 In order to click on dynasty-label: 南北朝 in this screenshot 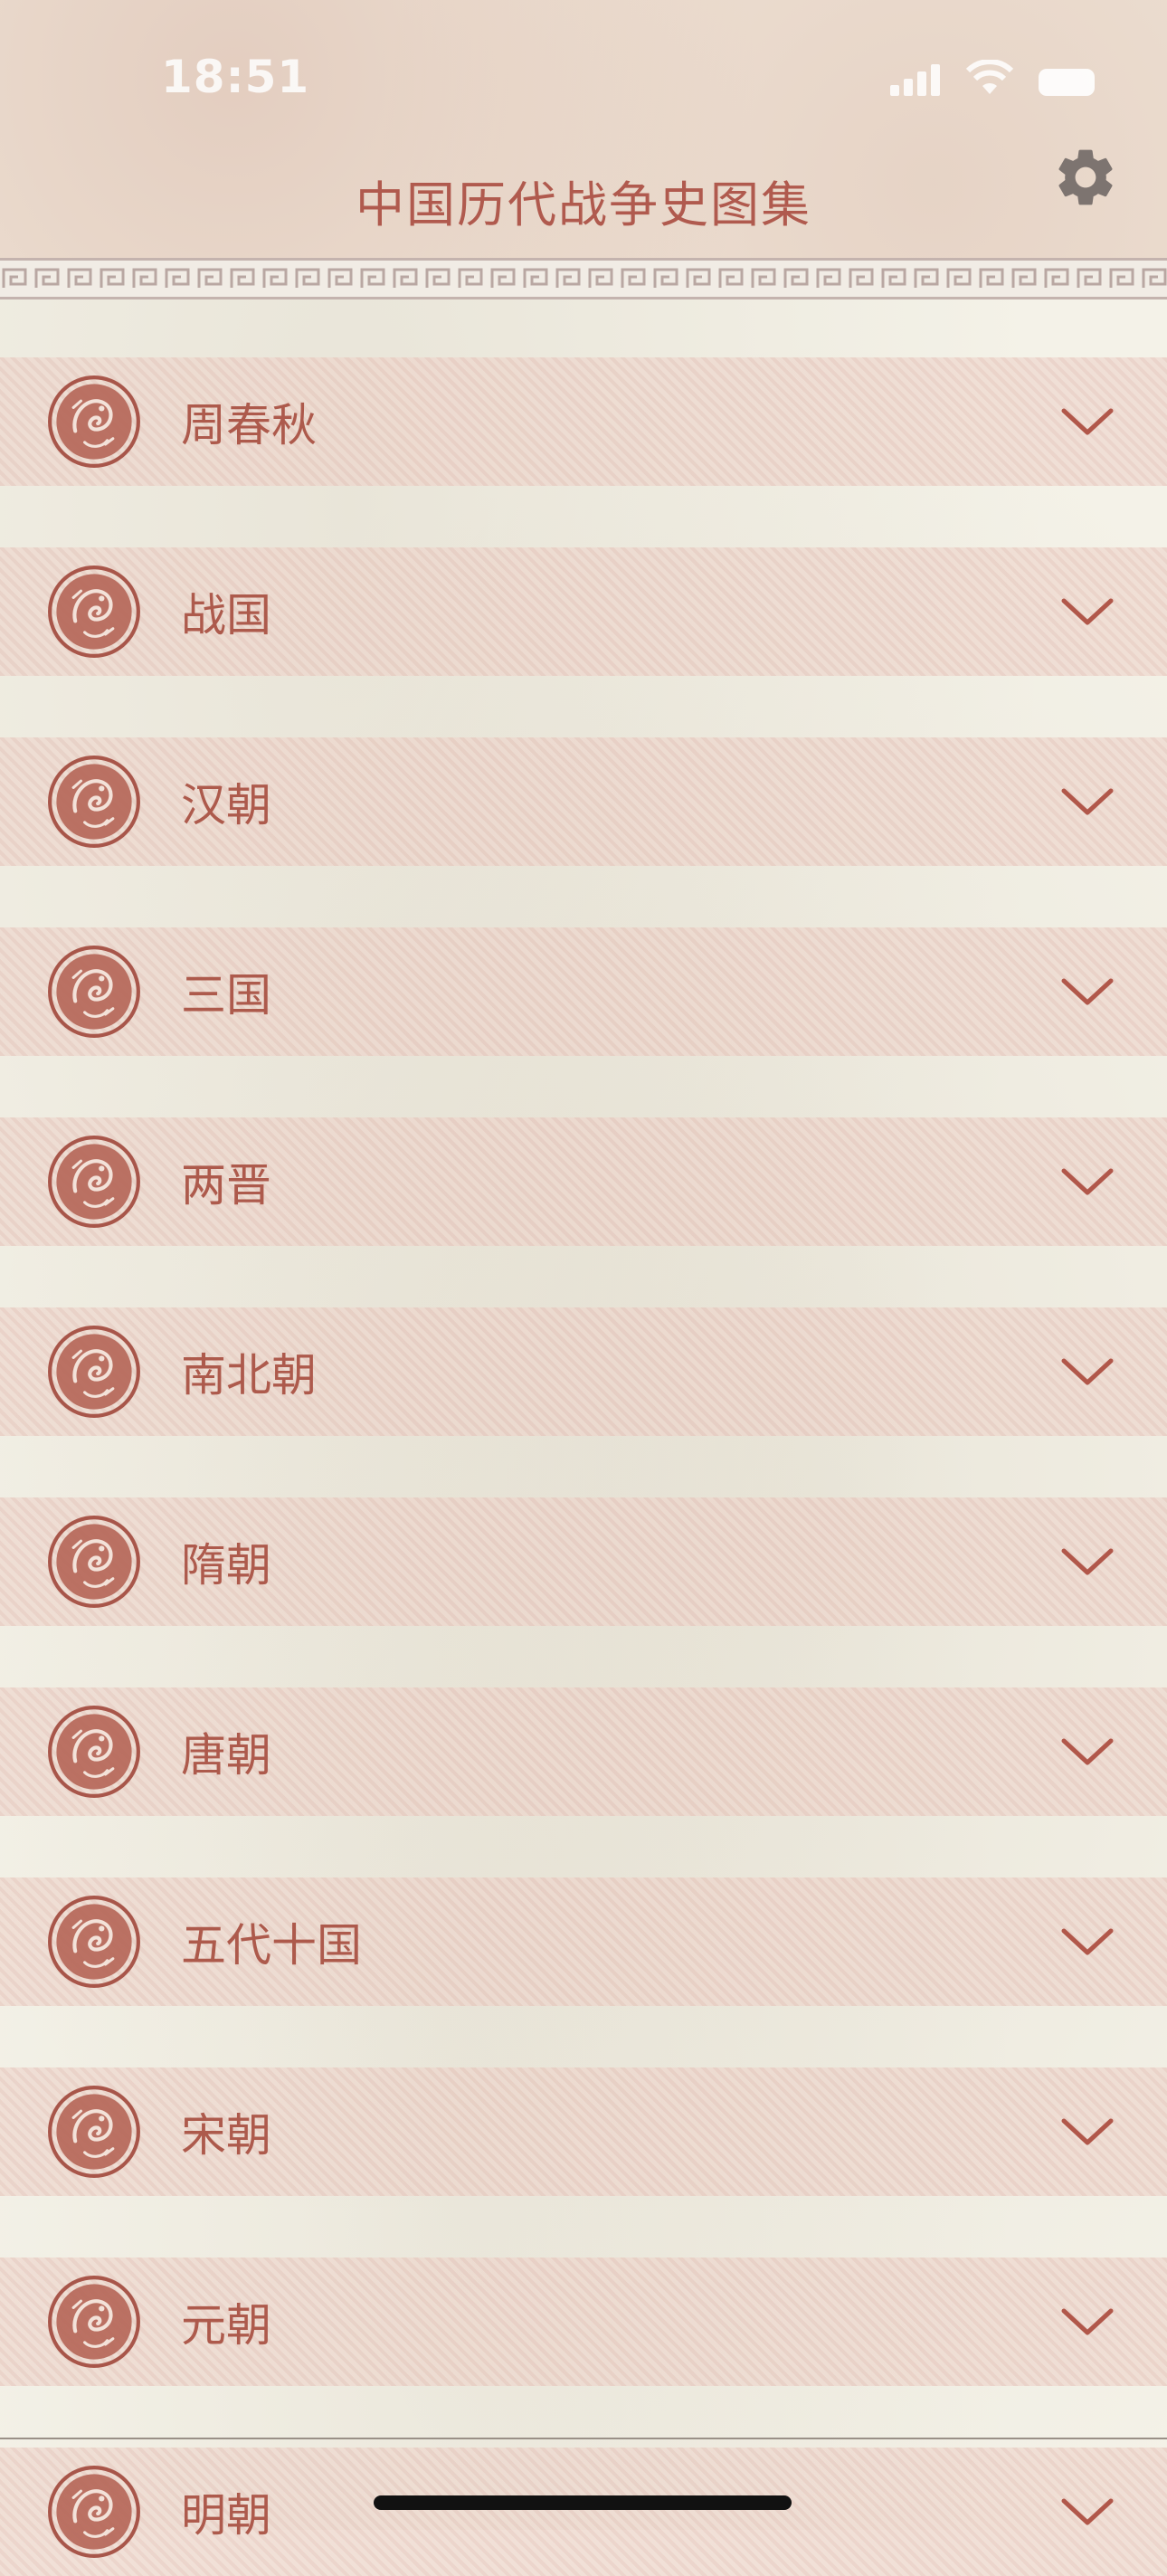, I will do `click(249, 1375)`.